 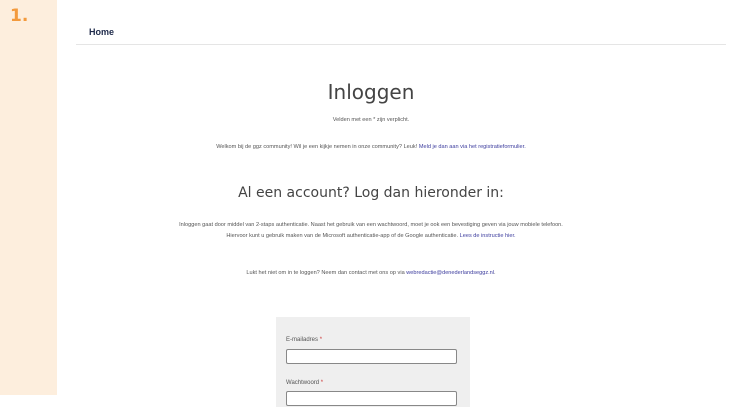 I want to click on password-field, so click(x=371, y=398).